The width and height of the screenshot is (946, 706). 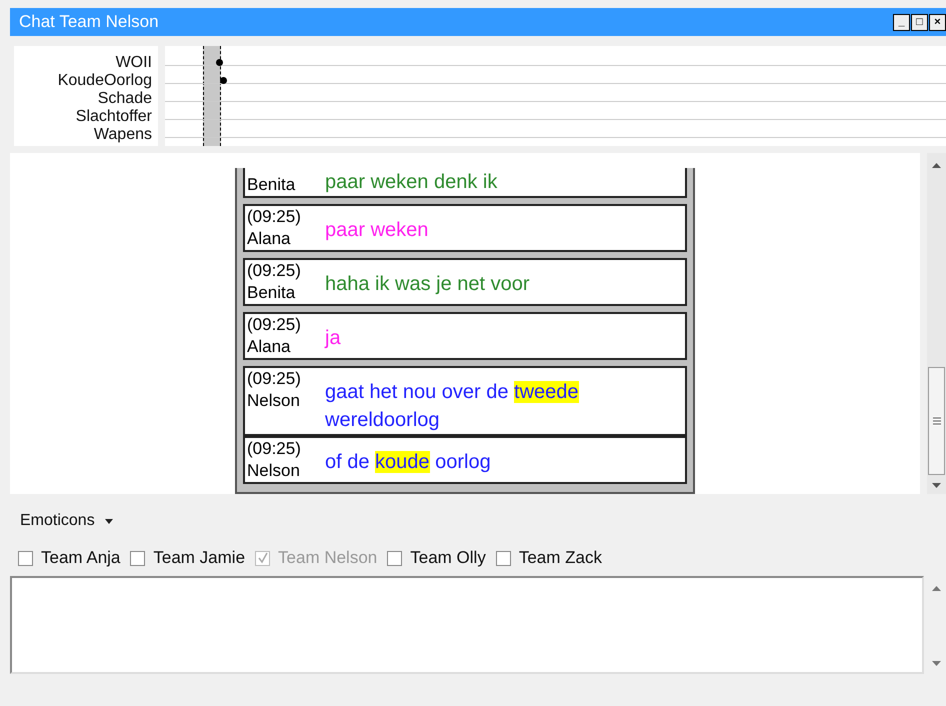 What do you see at coordinates (108, 521) in the screenshot?
I see `caret-icon` at bounding box center [108, 521].